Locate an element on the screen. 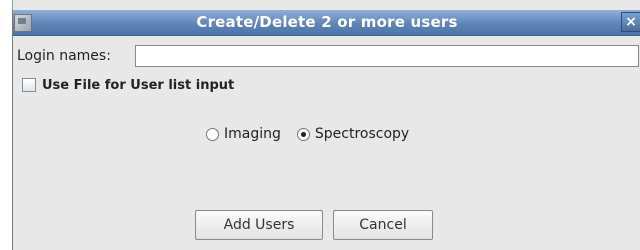 This screenshot has width=640, height=250. login-names-label: Login names: is located at coordinates (64, 56).